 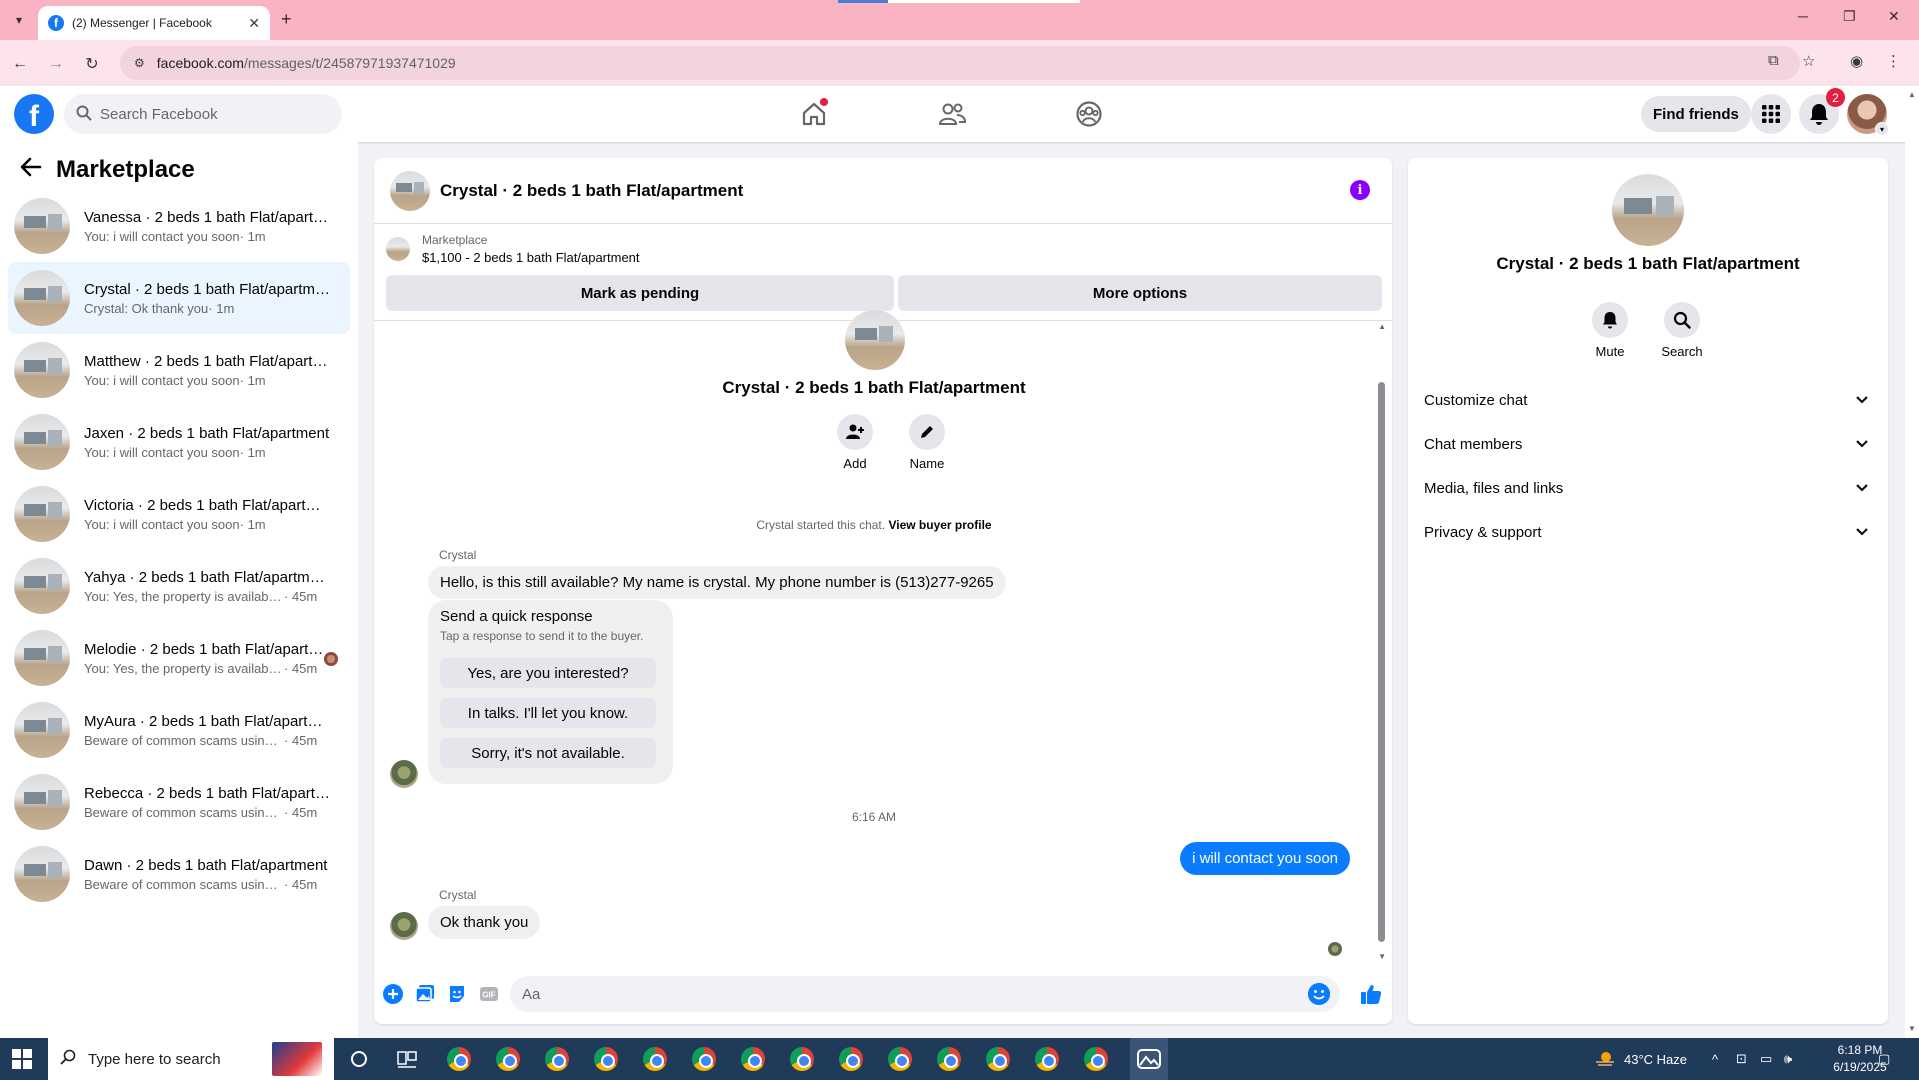 I want to click on bookmark-star-icon: ☆, so click(x=1808, y=61).